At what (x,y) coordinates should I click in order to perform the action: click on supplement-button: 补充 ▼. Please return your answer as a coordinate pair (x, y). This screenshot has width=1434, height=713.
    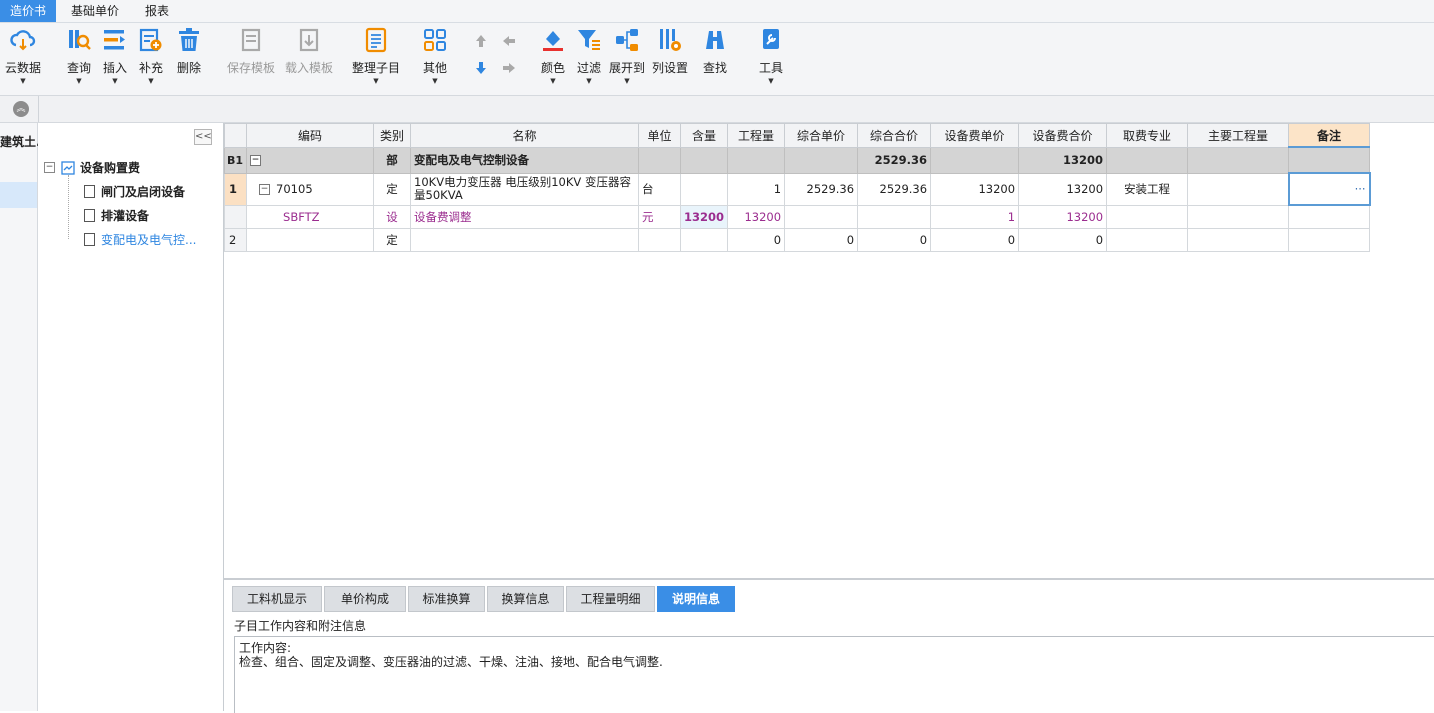
    Looking at the image, I should click on (151, 56).